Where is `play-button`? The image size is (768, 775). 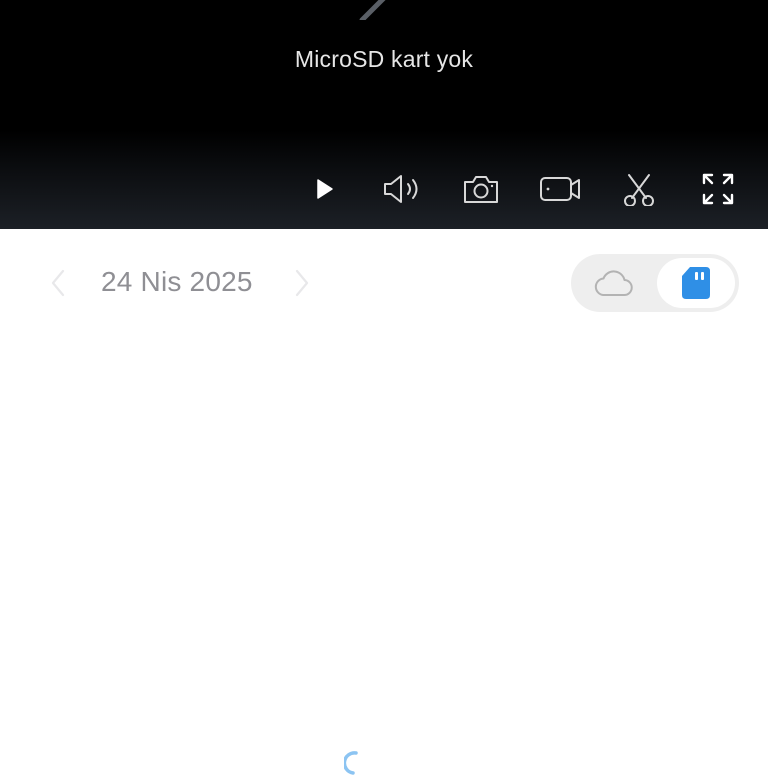
play-button is located at coordinates (324, 189).